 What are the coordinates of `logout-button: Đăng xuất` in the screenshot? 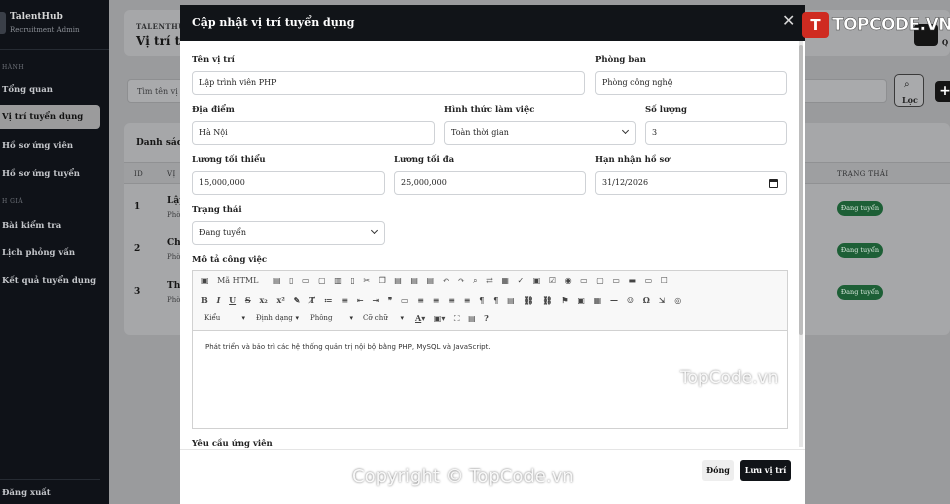 It's located at (50, 491).